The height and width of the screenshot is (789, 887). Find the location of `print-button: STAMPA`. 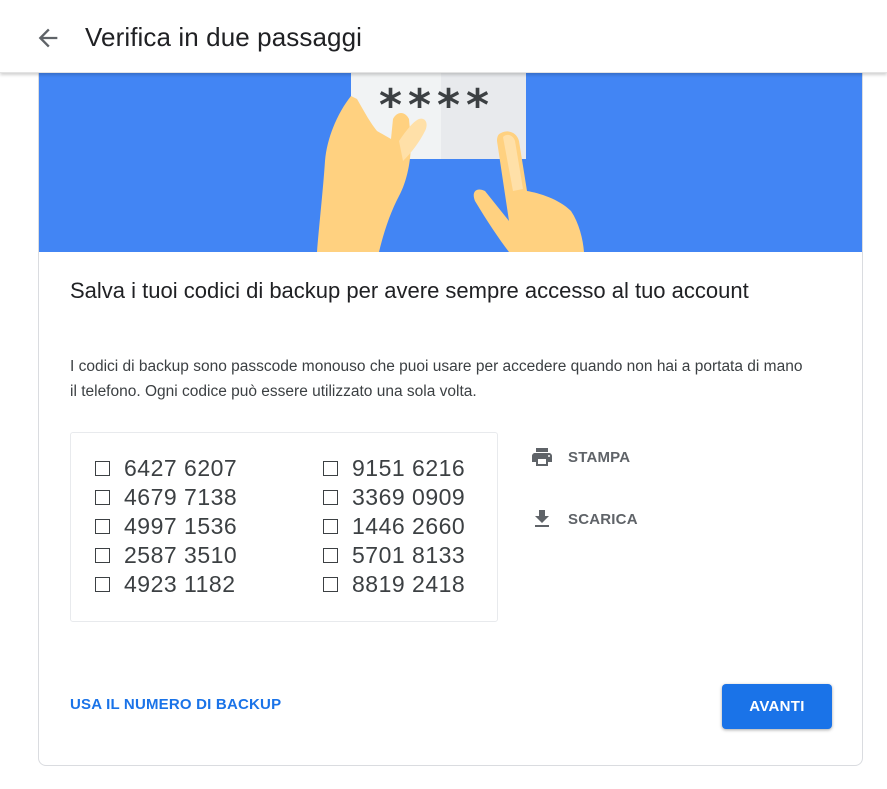

print-button: STAMPA is located at coordinates (579, 457).